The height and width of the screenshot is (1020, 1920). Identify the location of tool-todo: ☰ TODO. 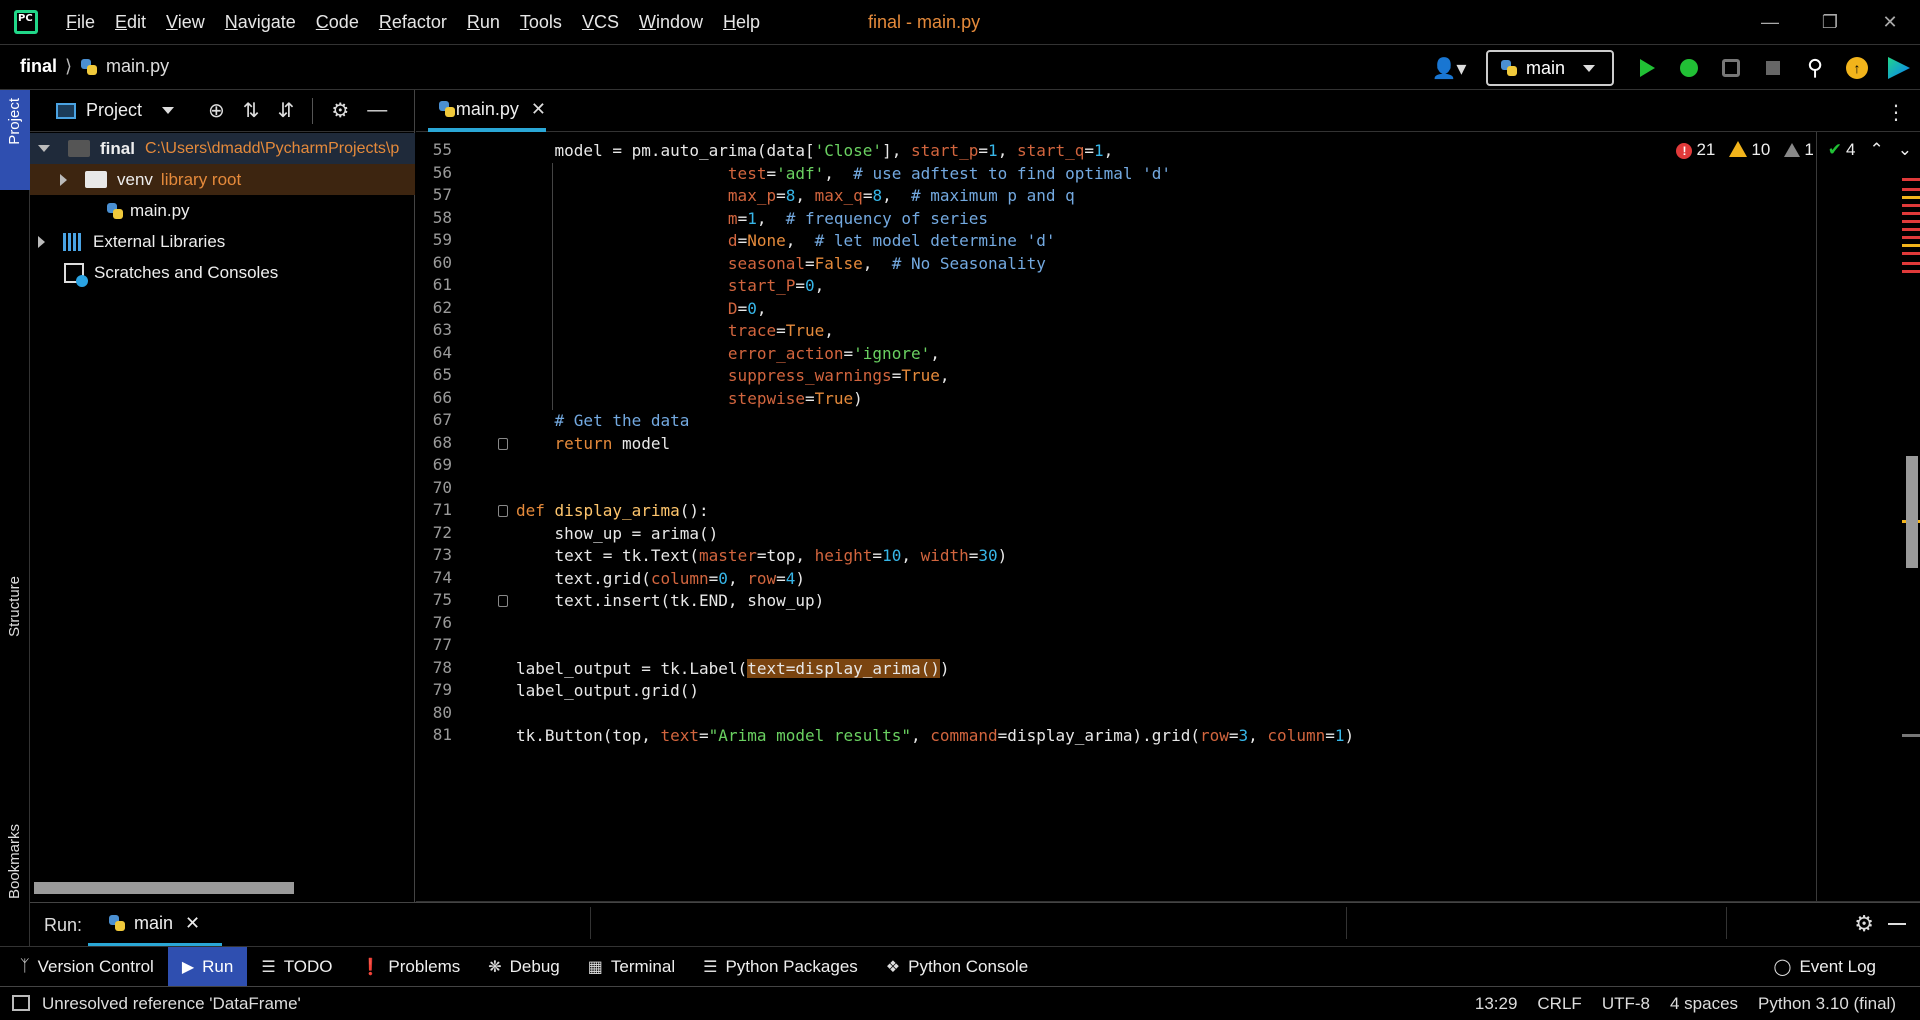
(296, 967).